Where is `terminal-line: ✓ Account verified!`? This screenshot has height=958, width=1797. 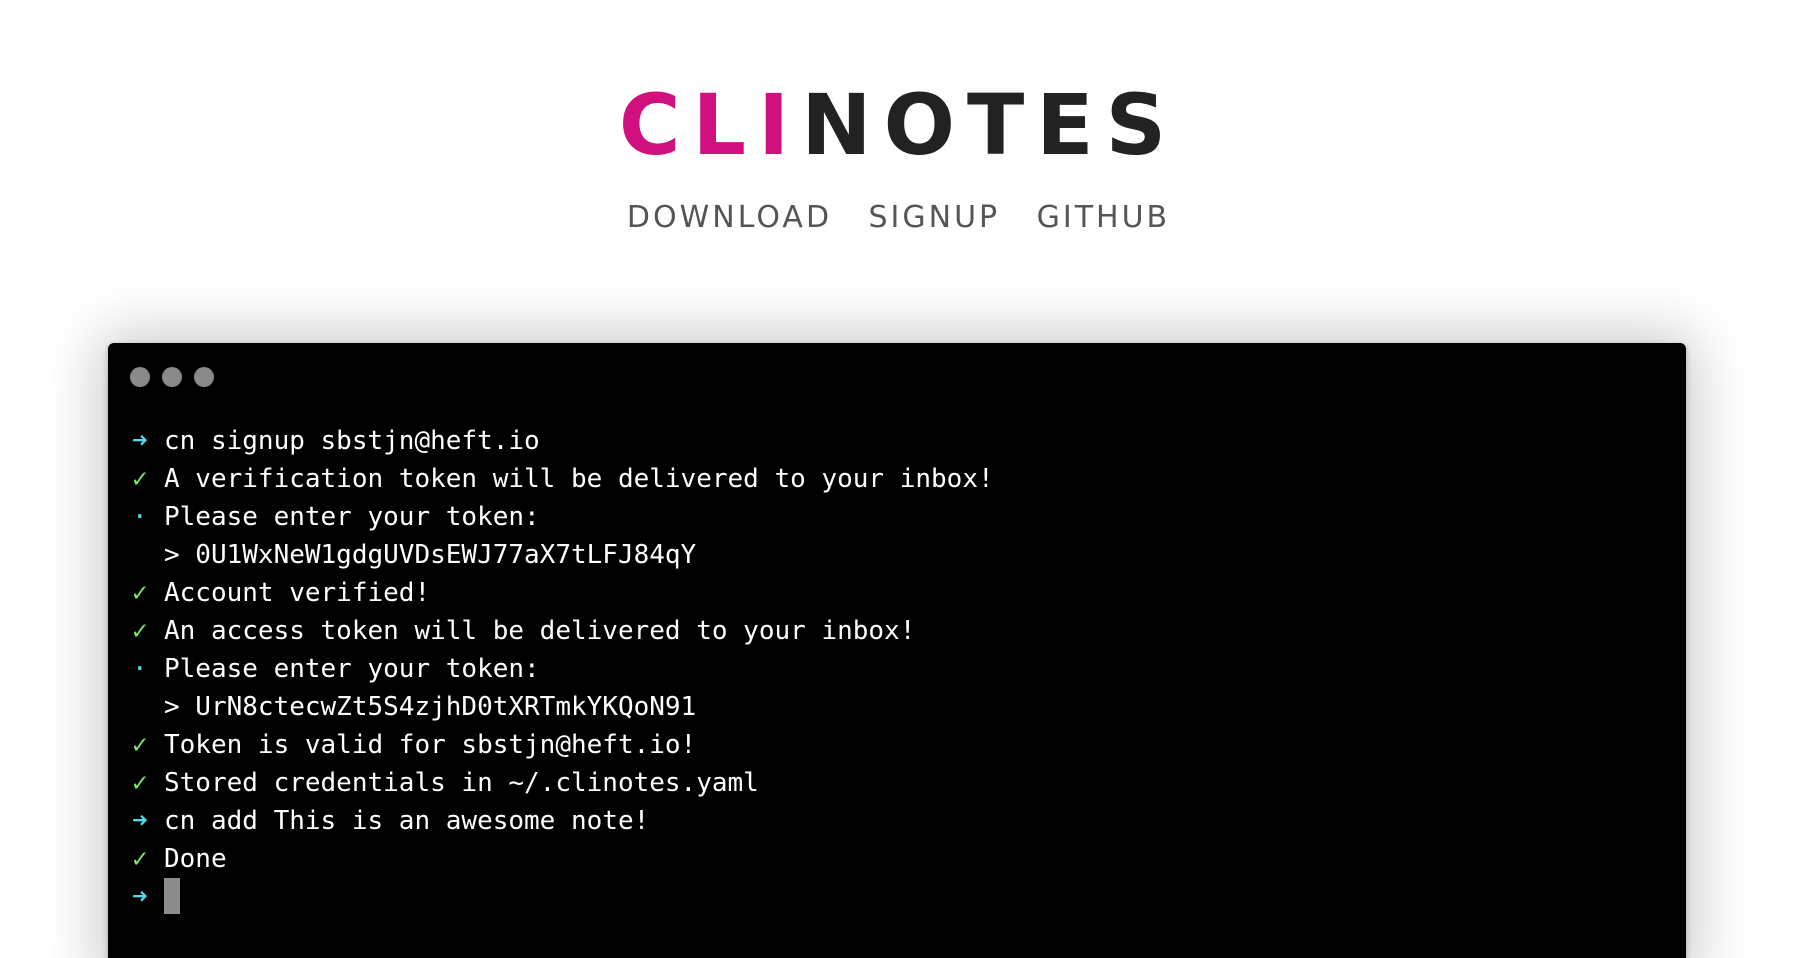
terminal-line: ✓ Account verified! is located at coordinates (899, 593).